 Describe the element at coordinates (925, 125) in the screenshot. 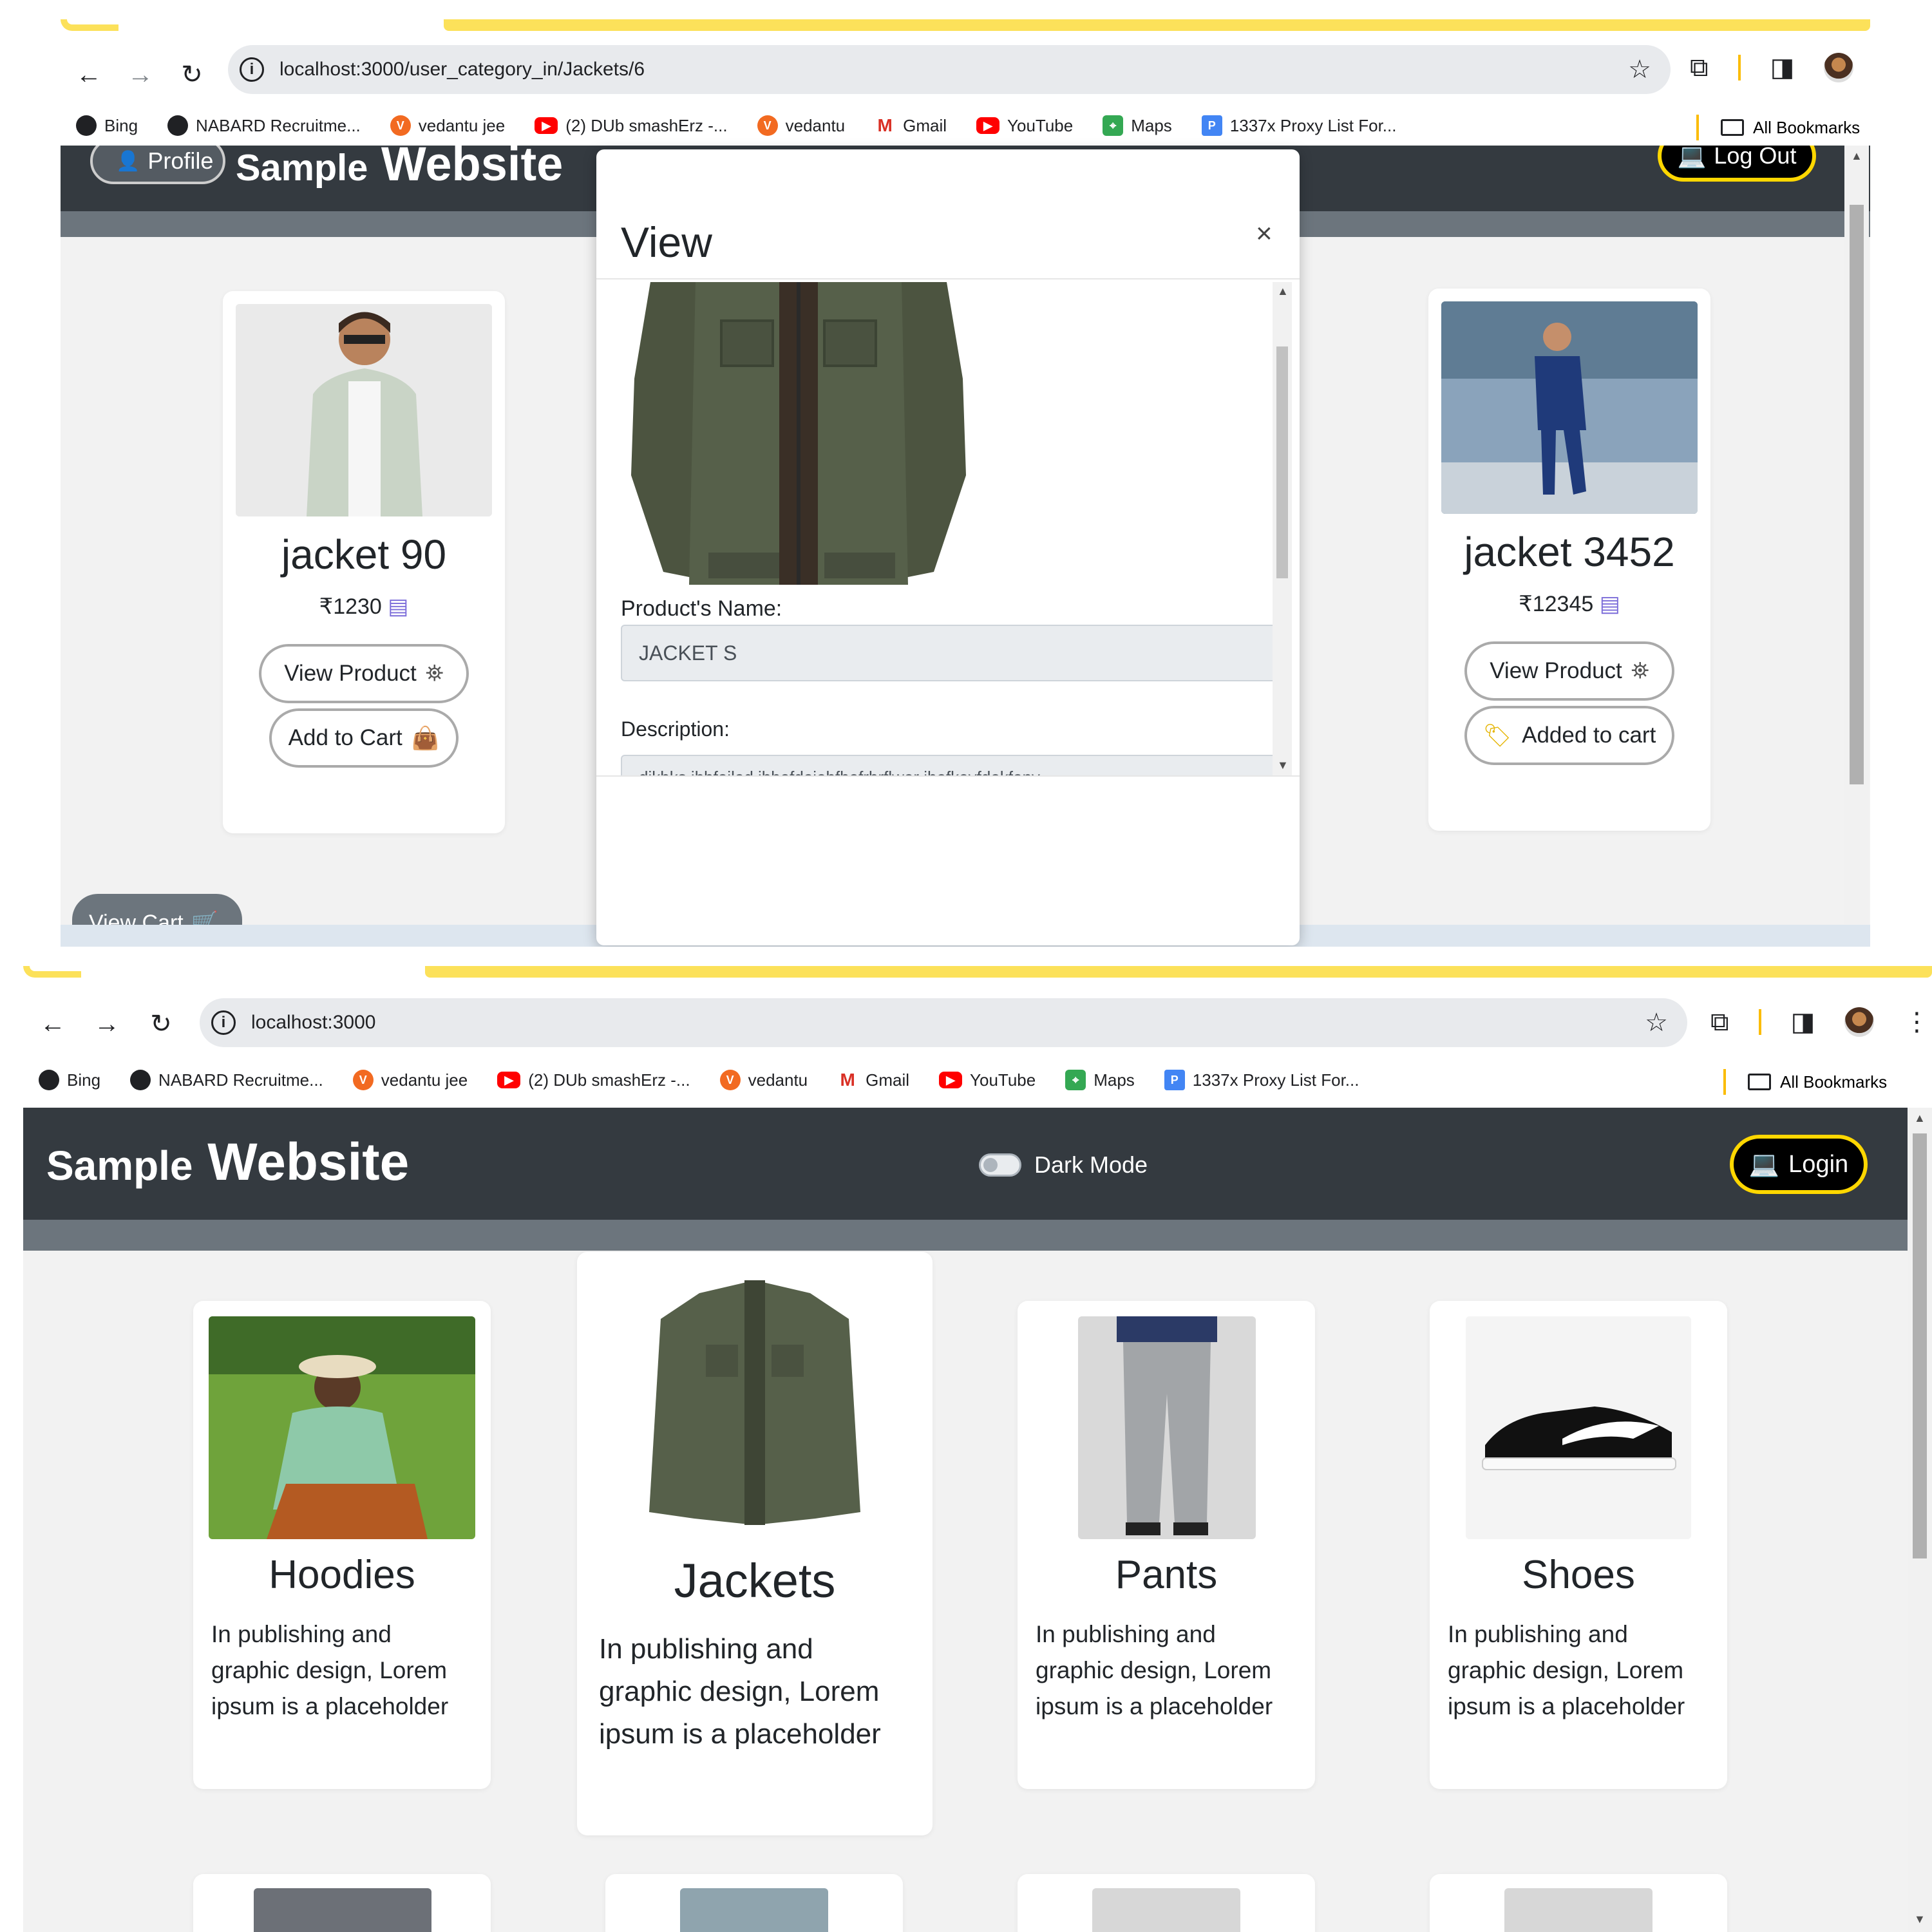

I see `bookmark-label: Gmail` at that location.